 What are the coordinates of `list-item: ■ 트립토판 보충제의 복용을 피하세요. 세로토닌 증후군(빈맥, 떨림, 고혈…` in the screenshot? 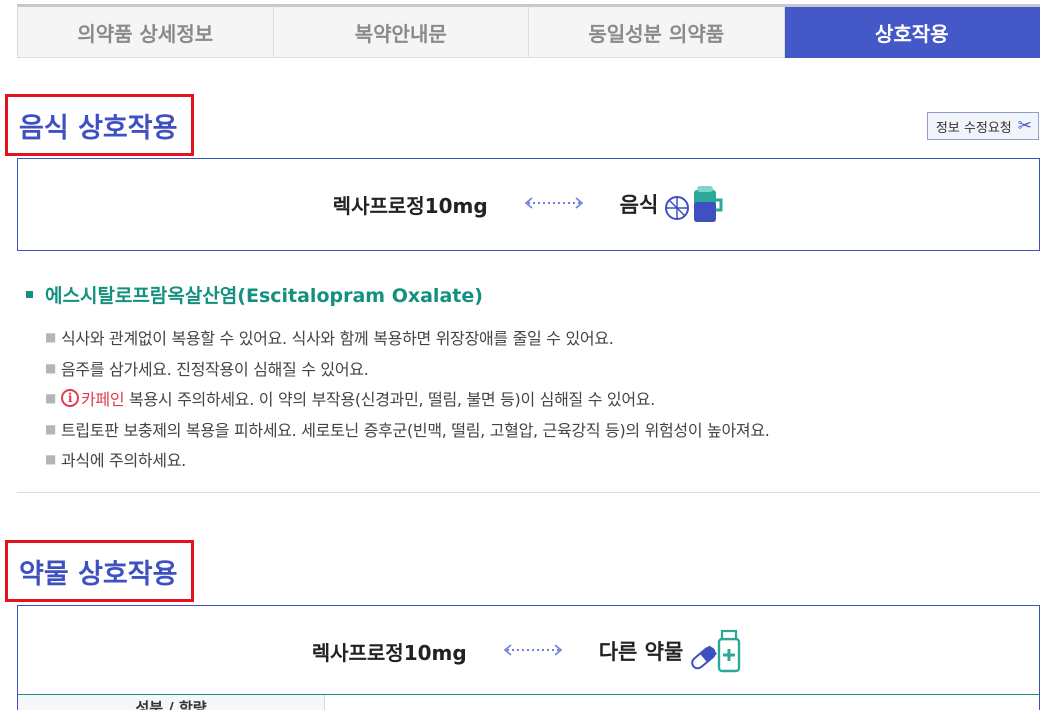 It's located at (407, 430).